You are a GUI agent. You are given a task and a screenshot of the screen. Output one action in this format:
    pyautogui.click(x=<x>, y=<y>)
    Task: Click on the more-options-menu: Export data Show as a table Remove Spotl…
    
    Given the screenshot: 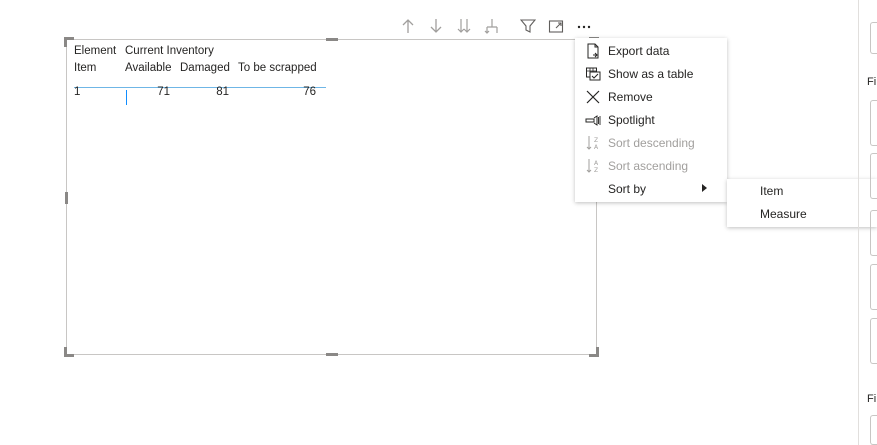 What is the action you would take?
    pyautogui.click(x=651, y=120)
    